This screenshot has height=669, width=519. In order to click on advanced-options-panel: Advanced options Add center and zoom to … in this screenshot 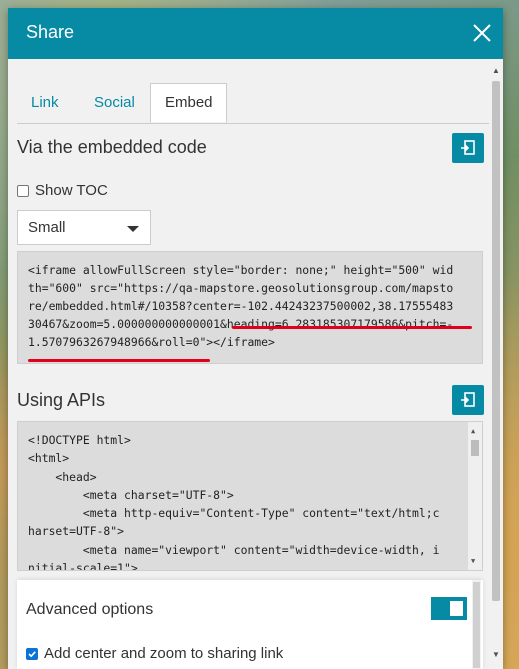, I will do `click(250, 624)`.